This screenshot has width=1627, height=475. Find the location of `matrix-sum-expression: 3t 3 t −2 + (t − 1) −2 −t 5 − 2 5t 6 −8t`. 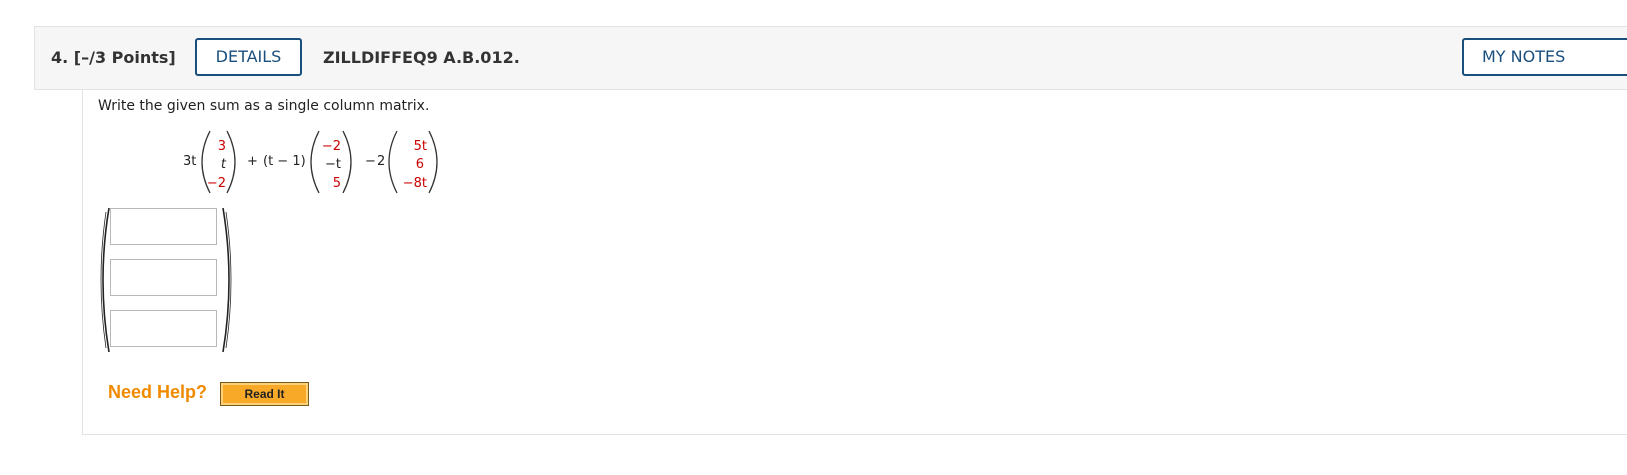

matrix-sum-expression: 3t 3 t −2 + (t − 1) −2 −t 5 − 2 5t 6 −8t is located at coordinates (310, 162).